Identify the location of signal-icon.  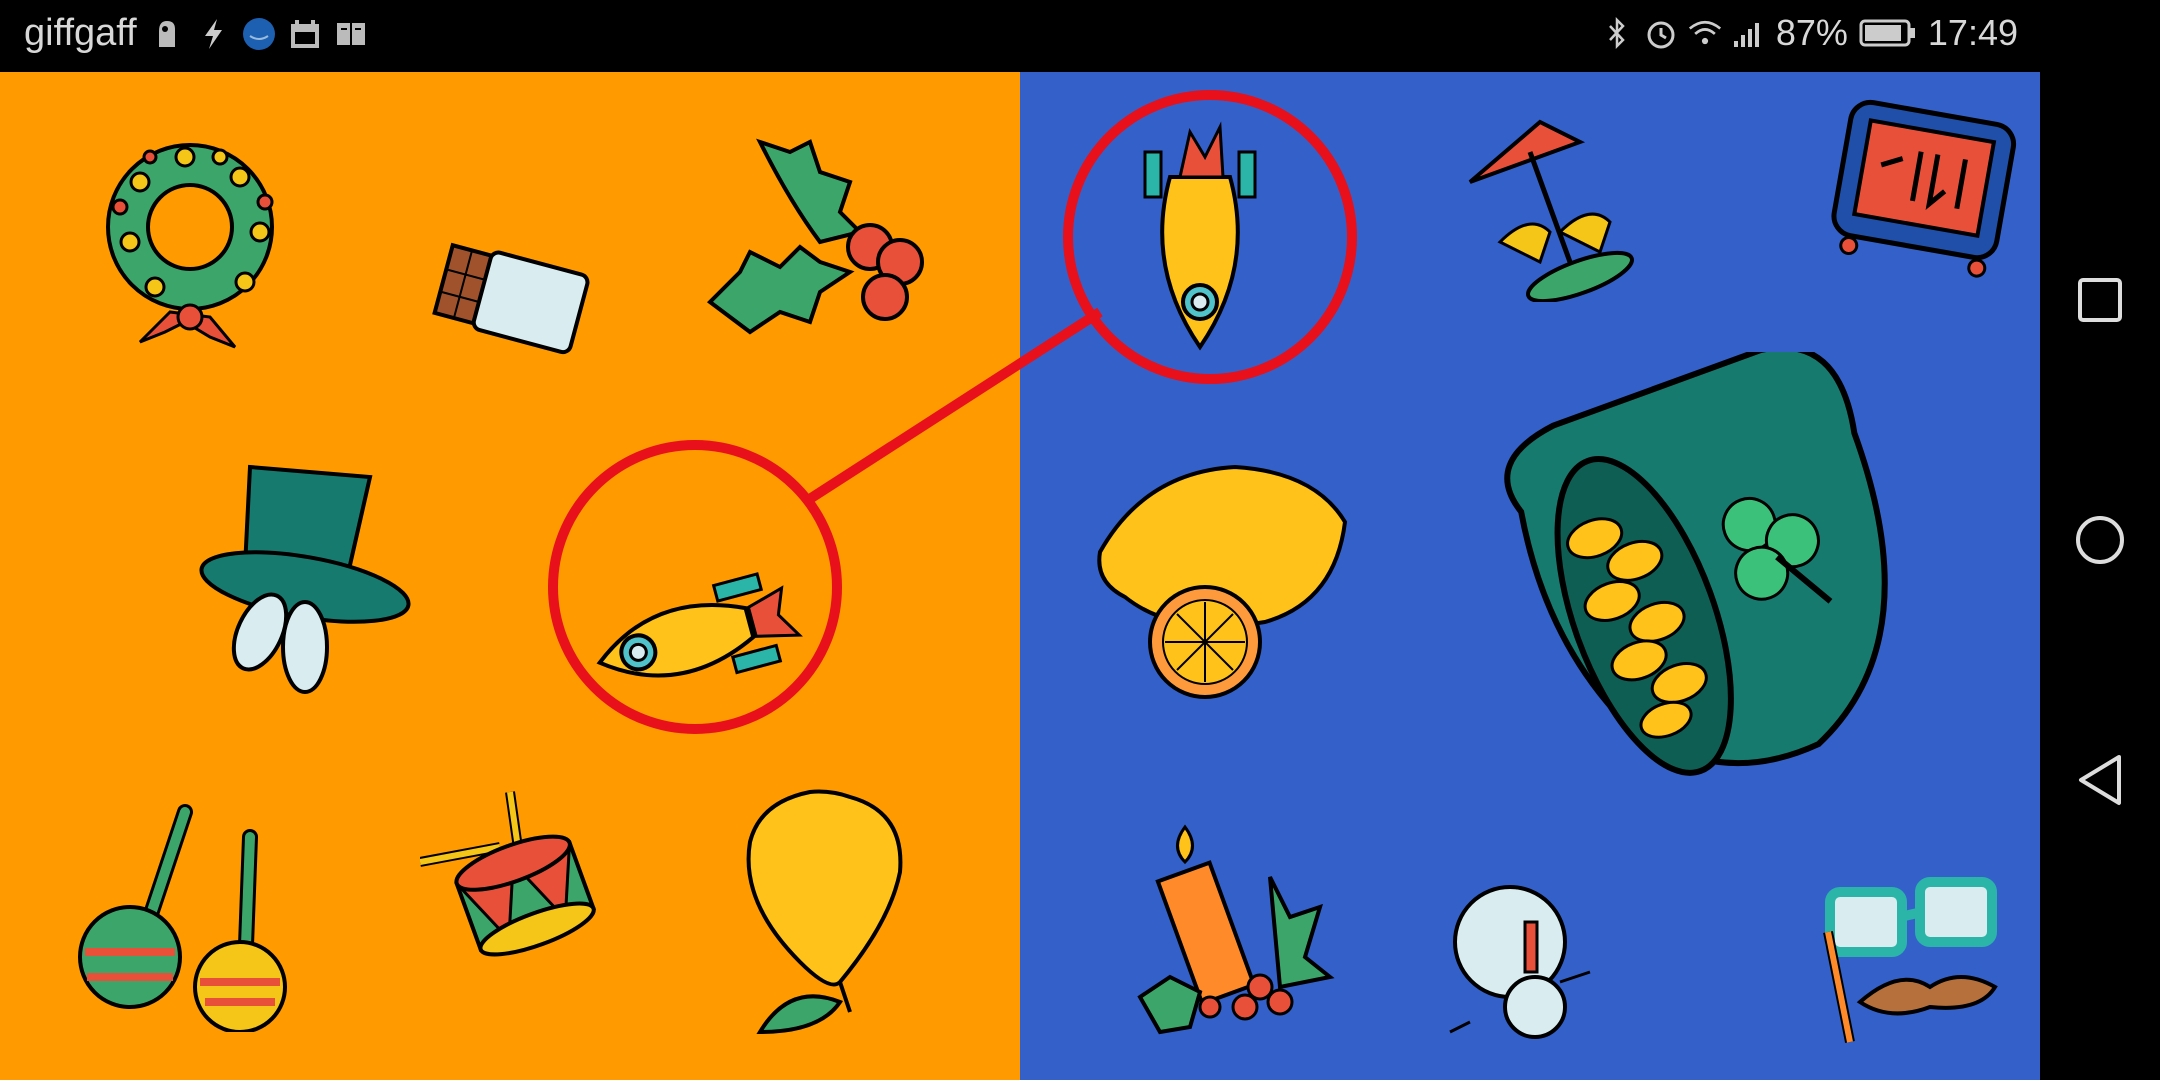
(1749, 33).